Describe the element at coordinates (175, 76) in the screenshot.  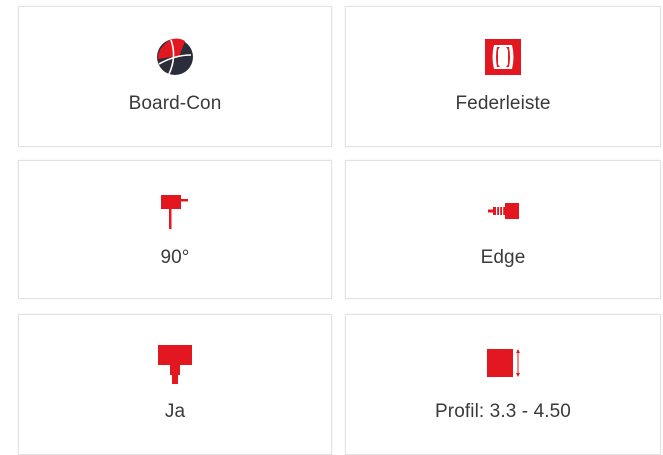
I see `card-board-con: Board-Con` at that location.